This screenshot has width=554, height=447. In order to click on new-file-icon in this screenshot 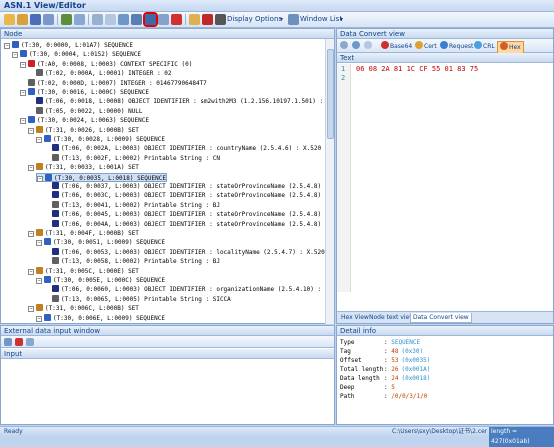, I will do `click(9, 19)`.